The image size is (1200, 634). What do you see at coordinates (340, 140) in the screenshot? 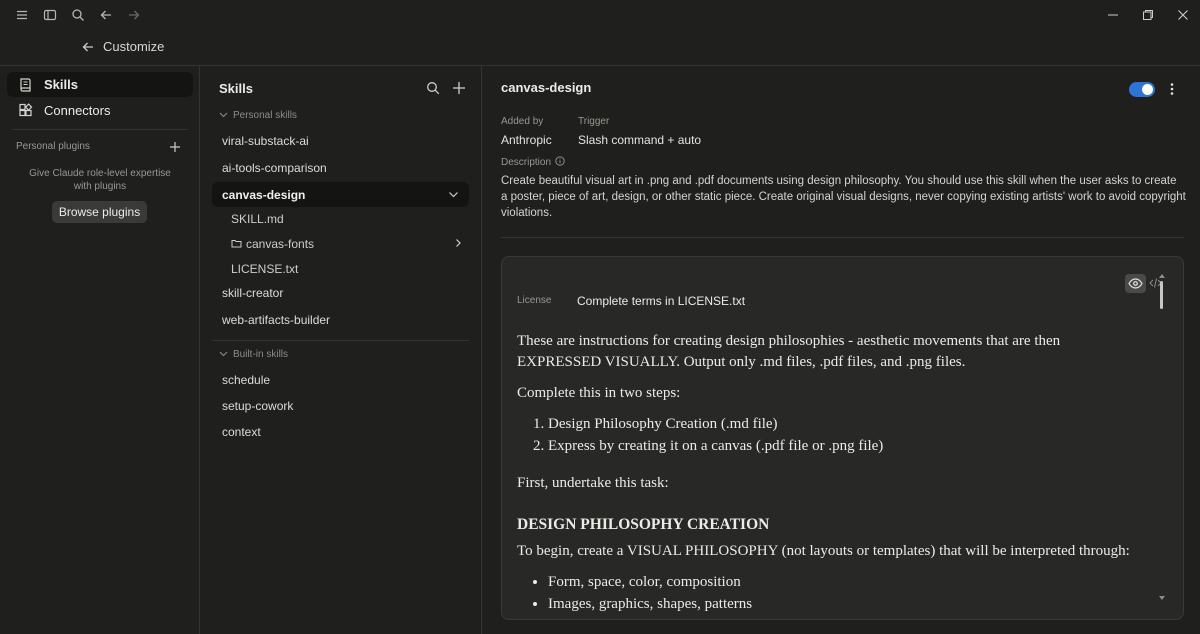
I see `skill-item-viral-substack-ai: viral-substack-ai` at bounding box center [340, 140].